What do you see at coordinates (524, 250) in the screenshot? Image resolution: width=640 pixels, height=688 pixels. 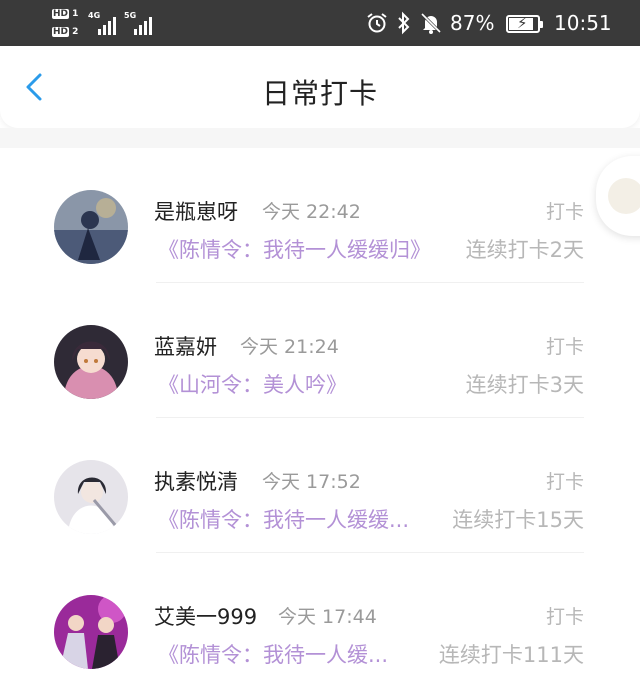 I see `streak-text: 连续打卡2天` at bounding box center [524, 250].